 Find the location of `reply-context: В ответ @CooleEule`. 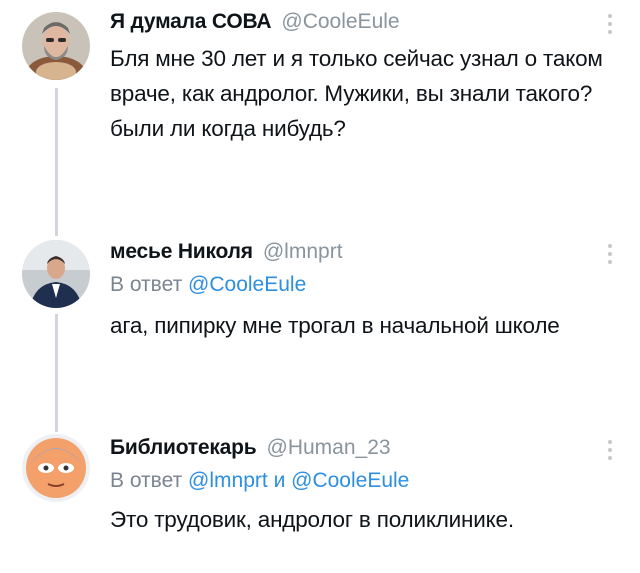

reply-context: В ответ @CooleEule is located at coordinates (360, 285).